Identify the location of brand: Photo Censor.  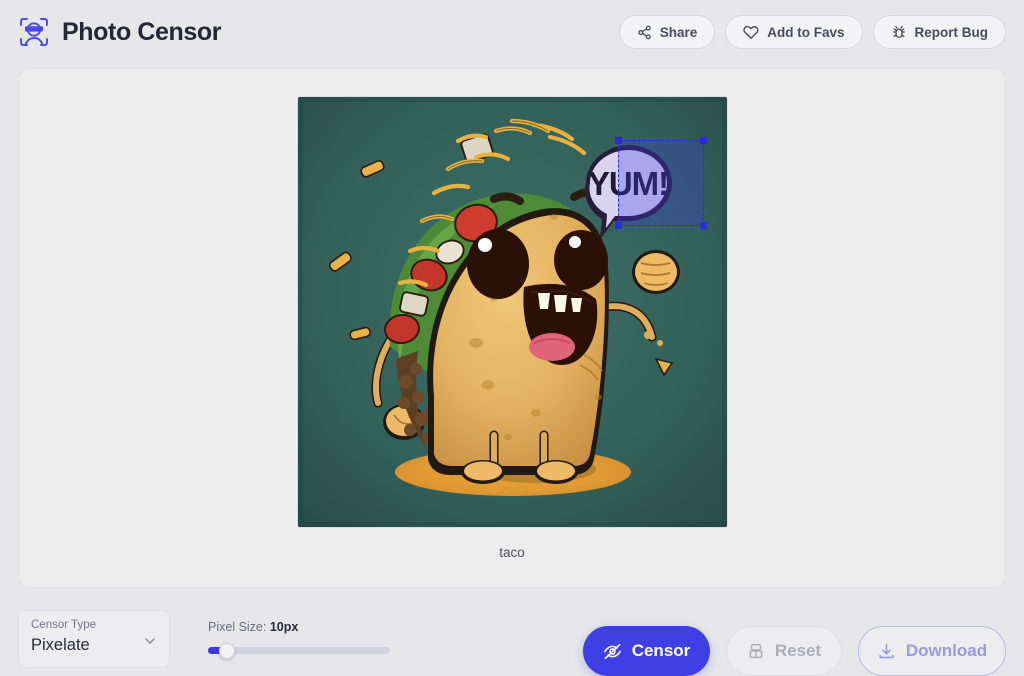
(119, 32).